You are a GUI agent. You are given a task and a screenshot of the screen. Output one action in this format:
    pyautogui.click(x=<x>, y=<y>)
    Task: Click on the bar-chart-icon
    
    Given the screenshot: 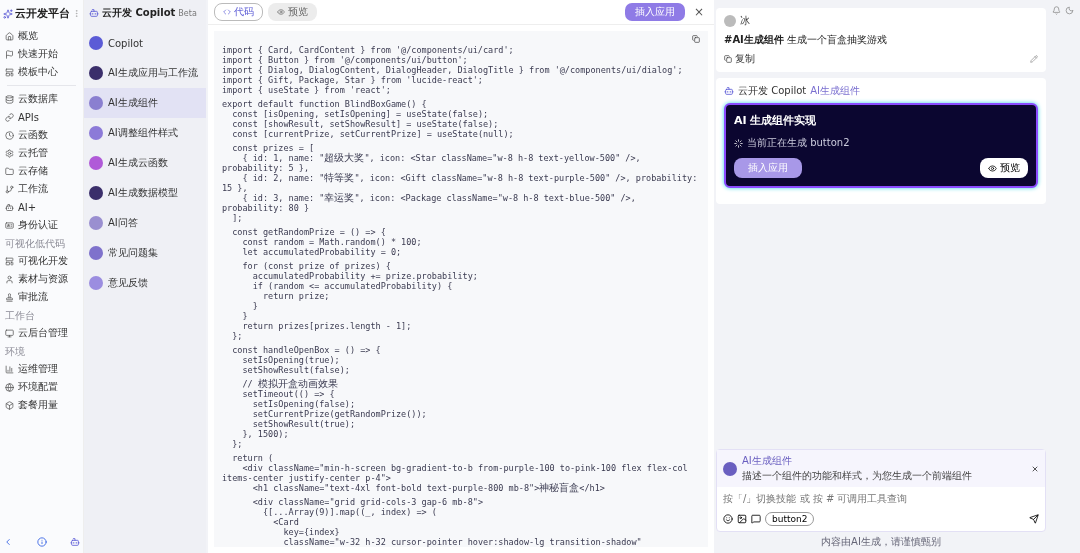 What is the action you would take?
    pyautogui.click(x=9, y=369)
    